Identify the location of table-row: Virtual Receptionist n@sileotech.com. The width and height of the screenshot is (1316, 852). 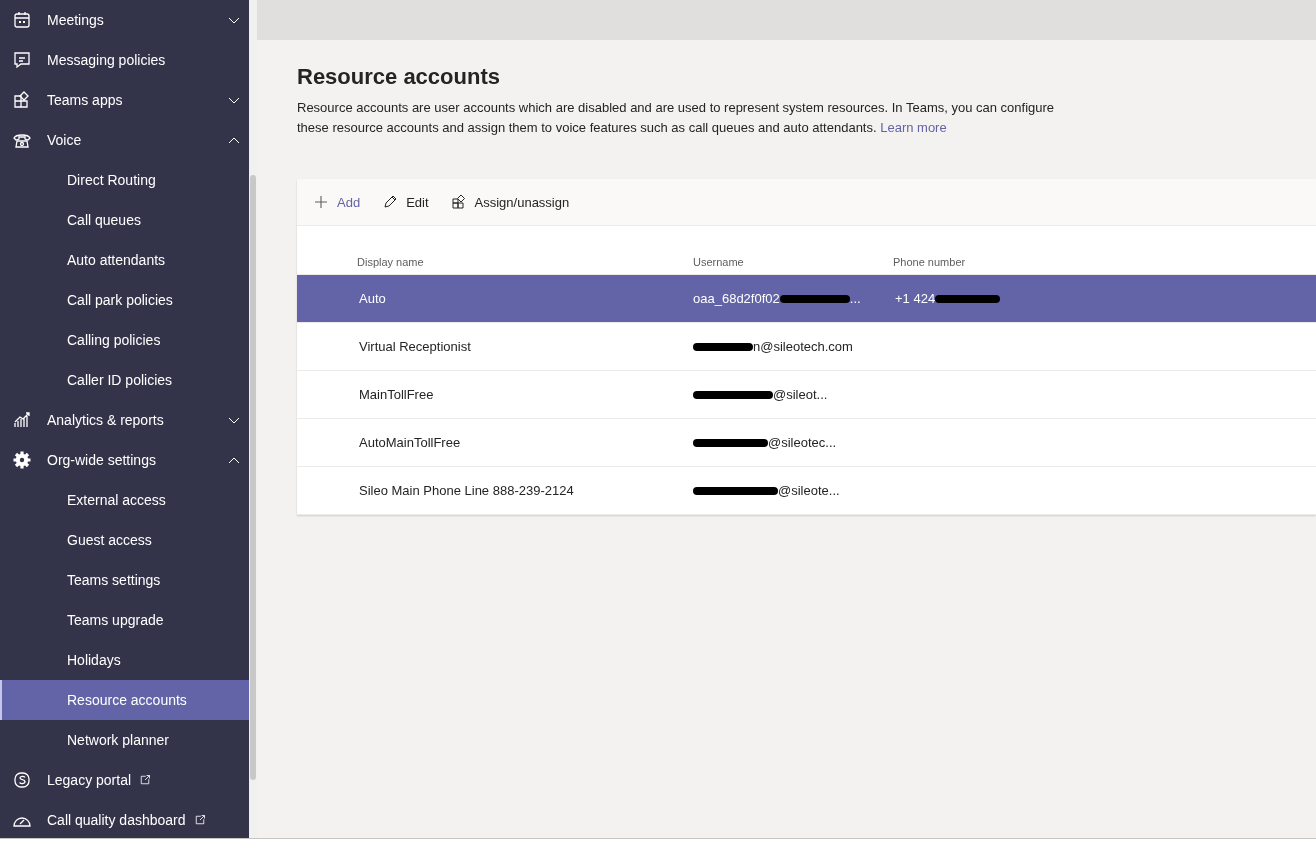
(806, 347).